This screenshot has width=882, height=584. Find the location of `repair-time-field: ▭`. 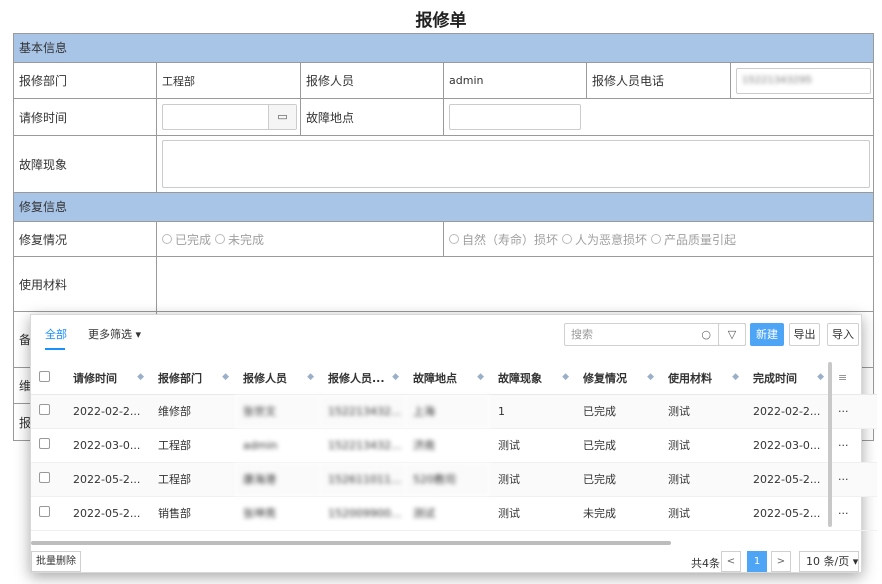

repair-time-field: ▭ is located at coordinates (229, 117).